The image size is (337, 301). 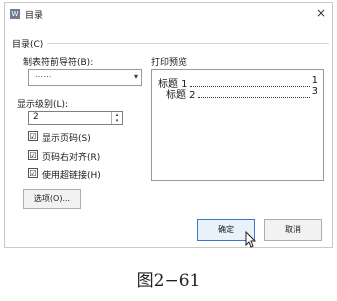 I want to click on leader-dots, so click(x=253, y=92).